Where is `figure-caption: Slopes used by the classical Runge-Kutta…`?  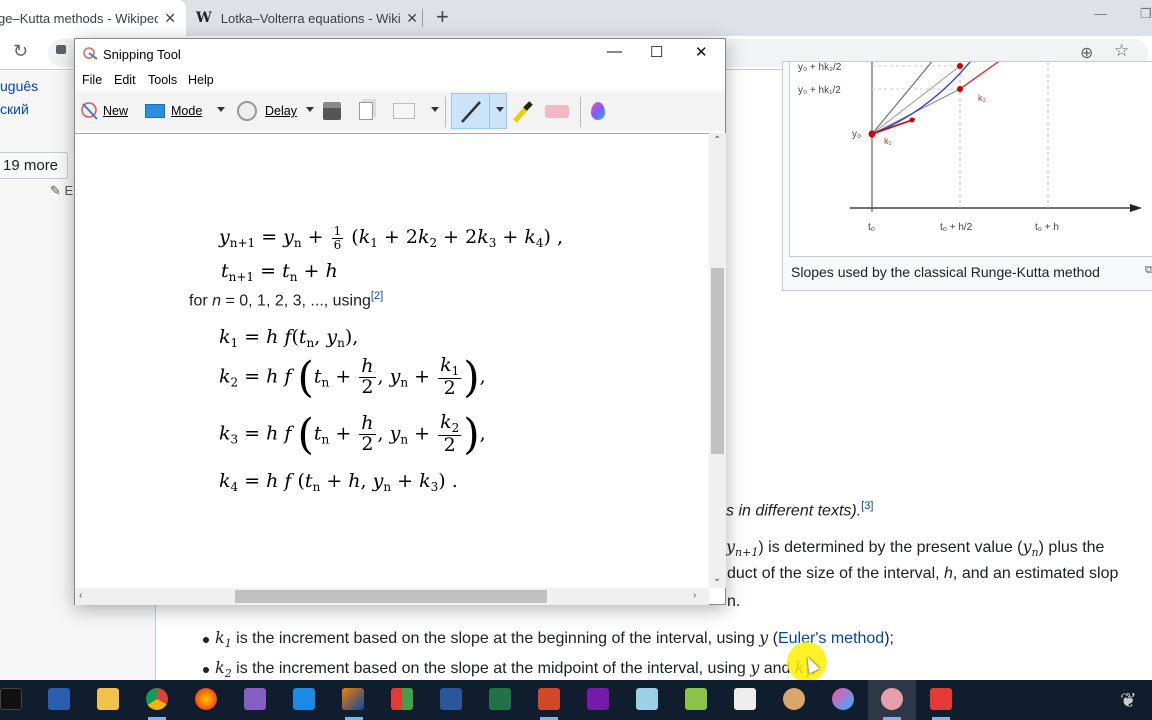
figure-caption: Slopes used by the classical Runge-Kutta… is located at coordinates (945, 272).